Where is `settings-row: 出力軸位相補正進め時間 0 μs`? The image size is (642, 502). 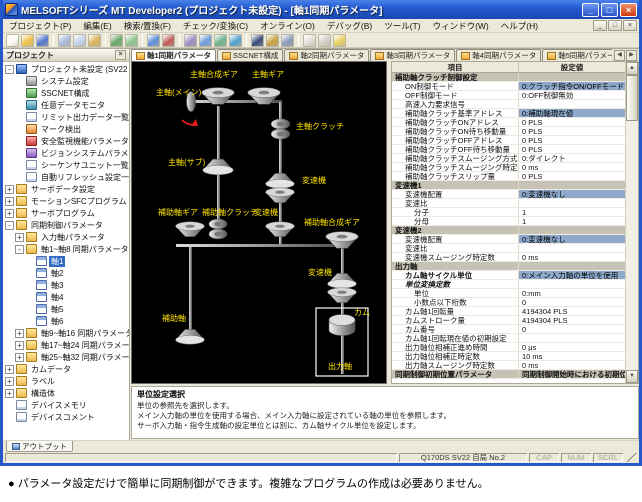 settings-row: 出力軸位相補正進め時間 0 μs is located at coordinates (508, 347).